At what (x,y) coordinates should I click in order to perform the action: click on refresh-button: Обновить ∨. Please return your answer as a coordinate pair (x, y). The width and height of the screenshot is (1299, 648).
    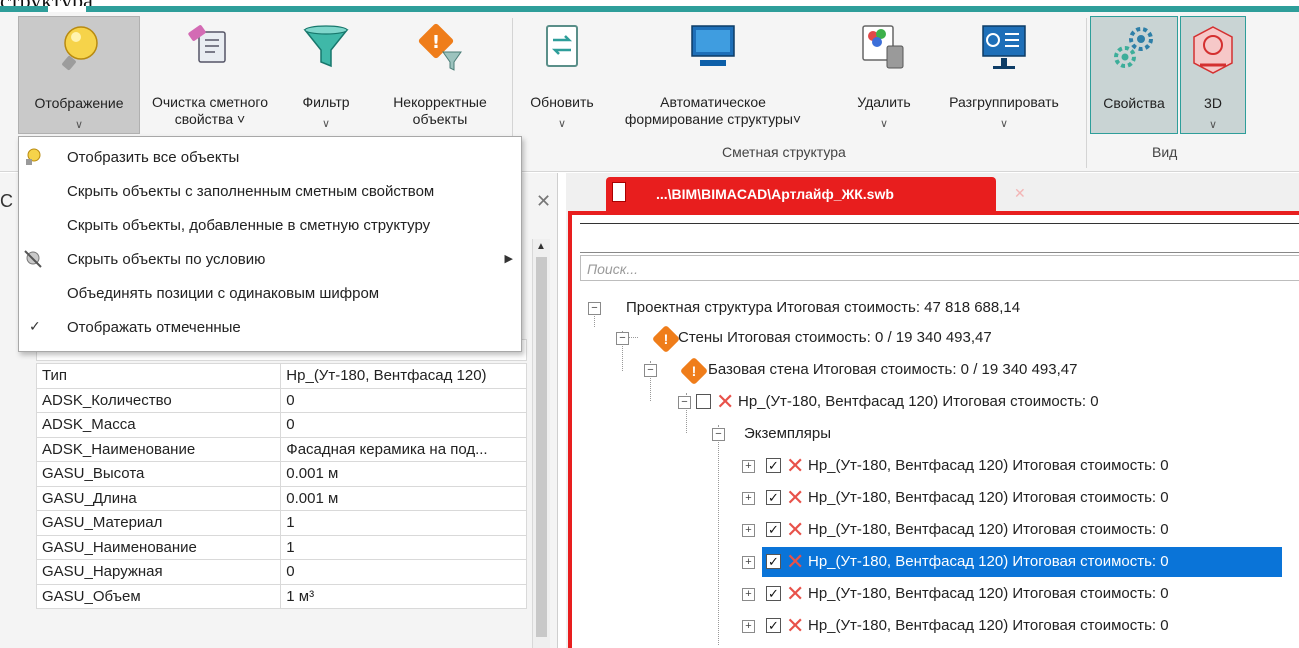
    Looking at the image, I should click on (562, 75).